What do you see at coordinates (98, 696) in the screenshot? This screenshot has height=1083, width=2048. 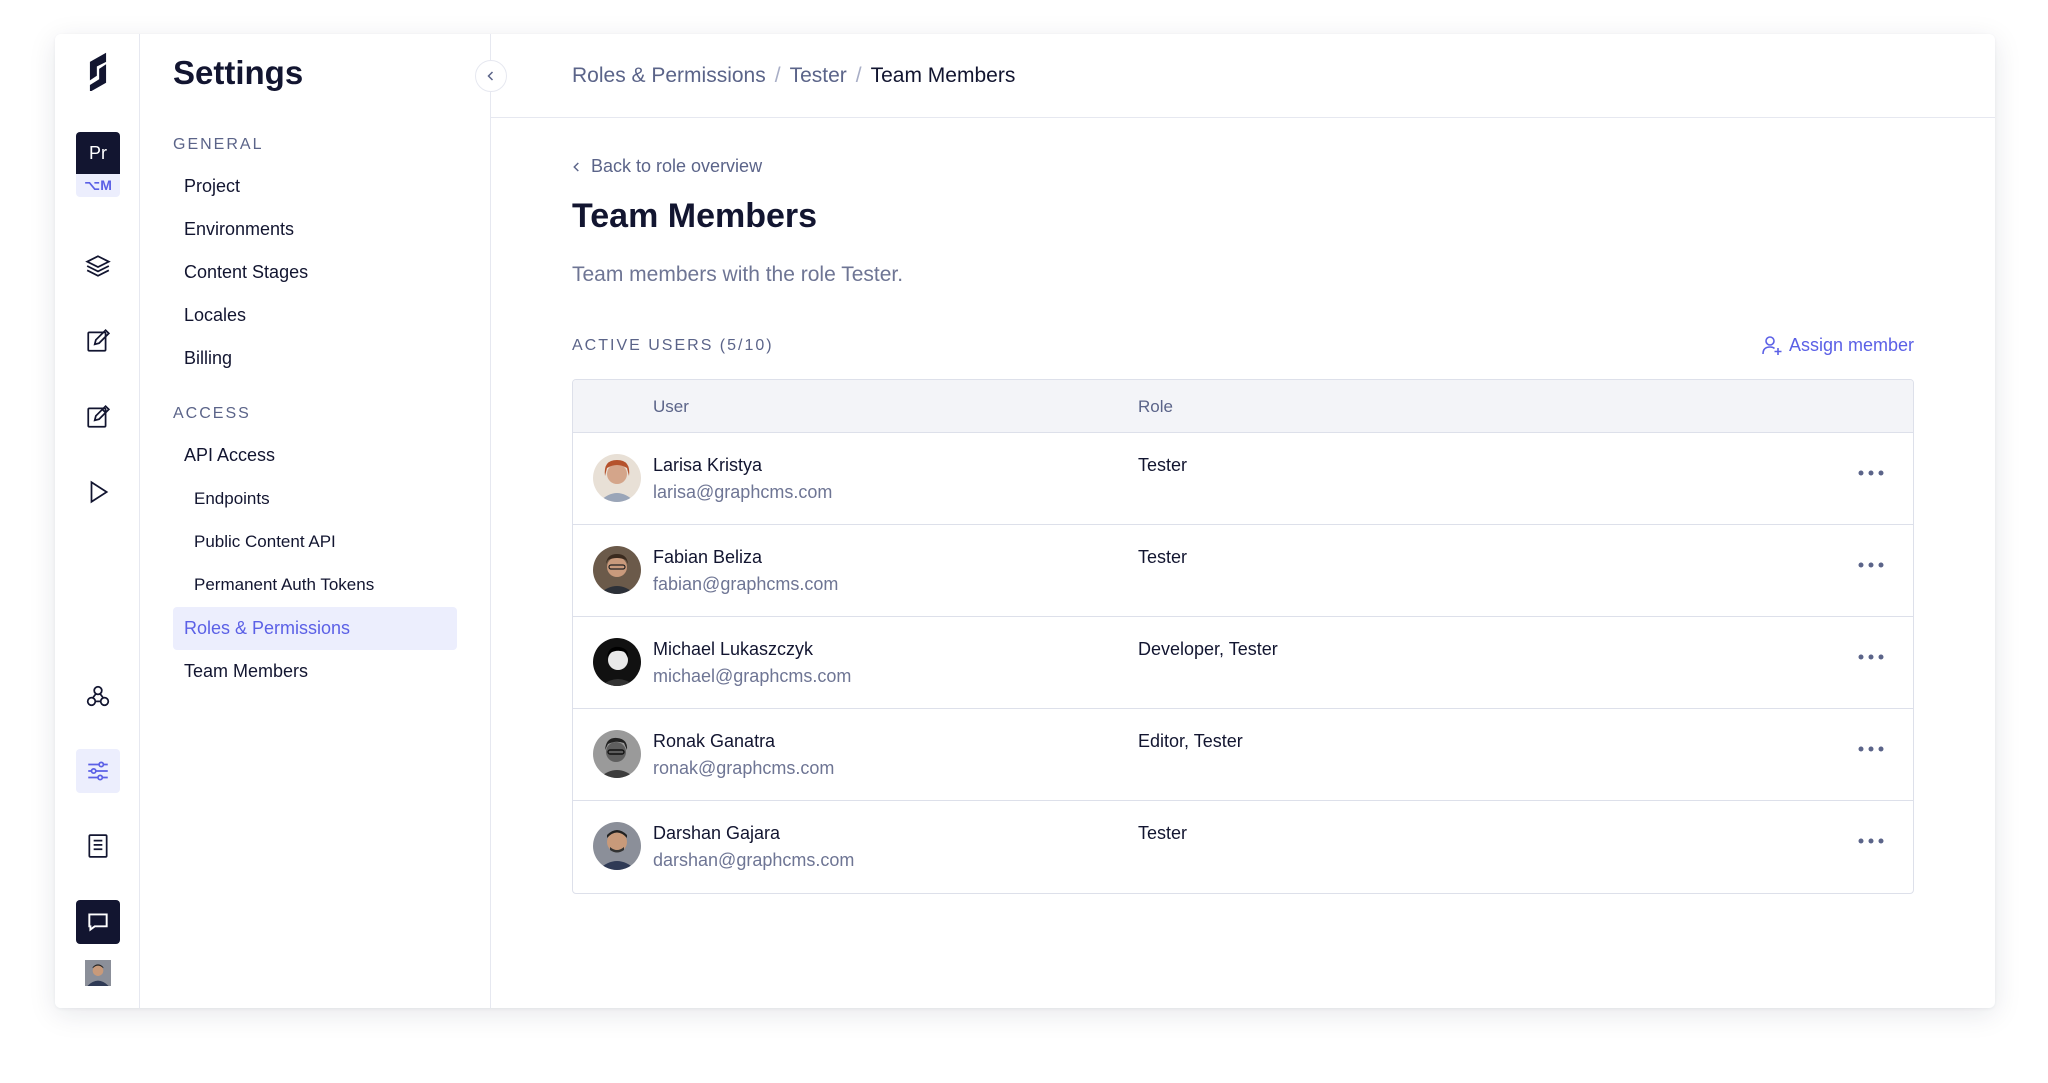 I see `webhooks-icon` at bounding box center [98, 696].